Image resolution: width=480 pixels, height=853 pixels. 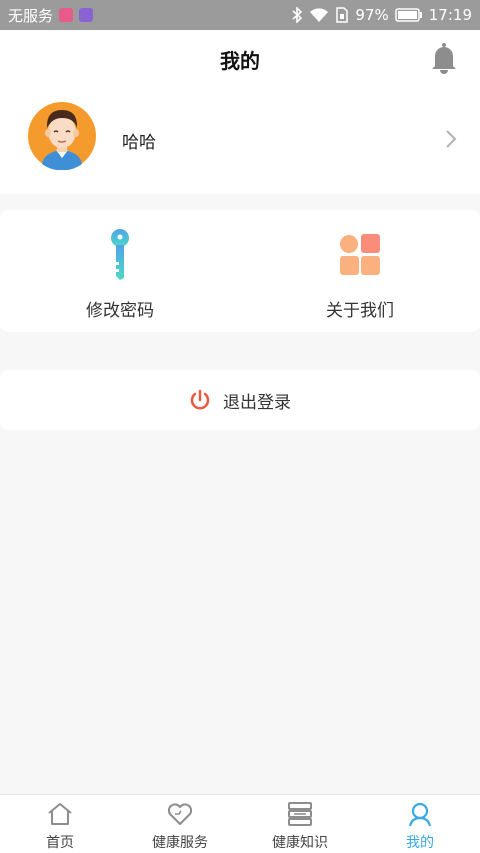 I want to click on key-icon, so click(x=120, y=254).